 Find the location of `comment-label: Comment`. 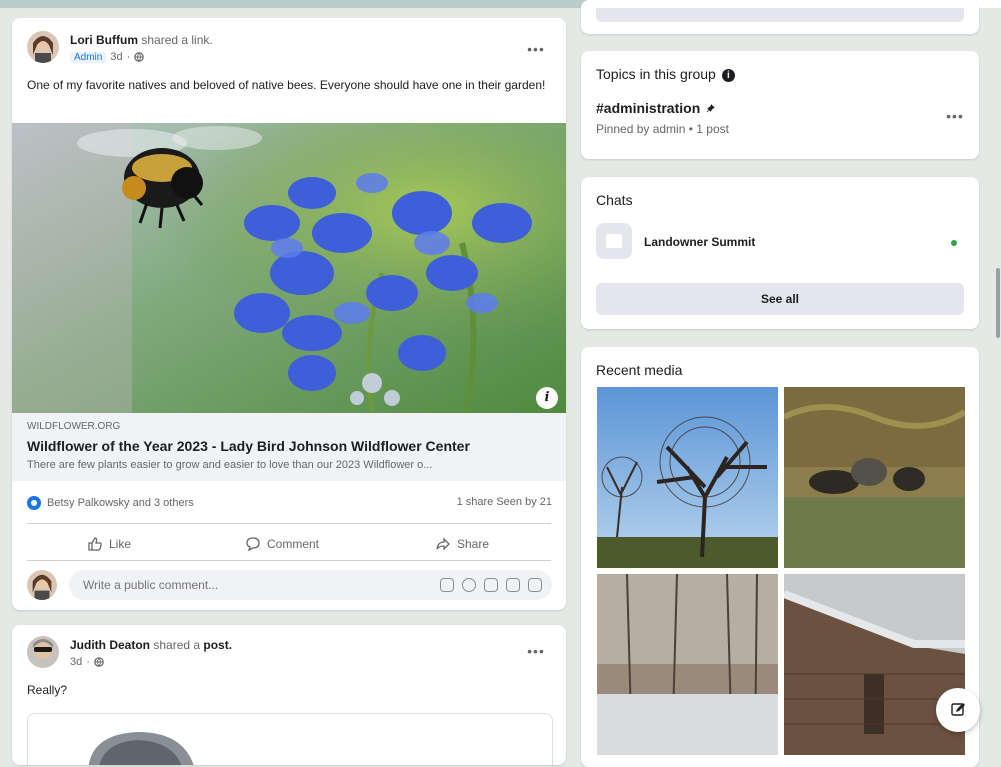

comment-label: Comment is located at coordinates (293, 544).